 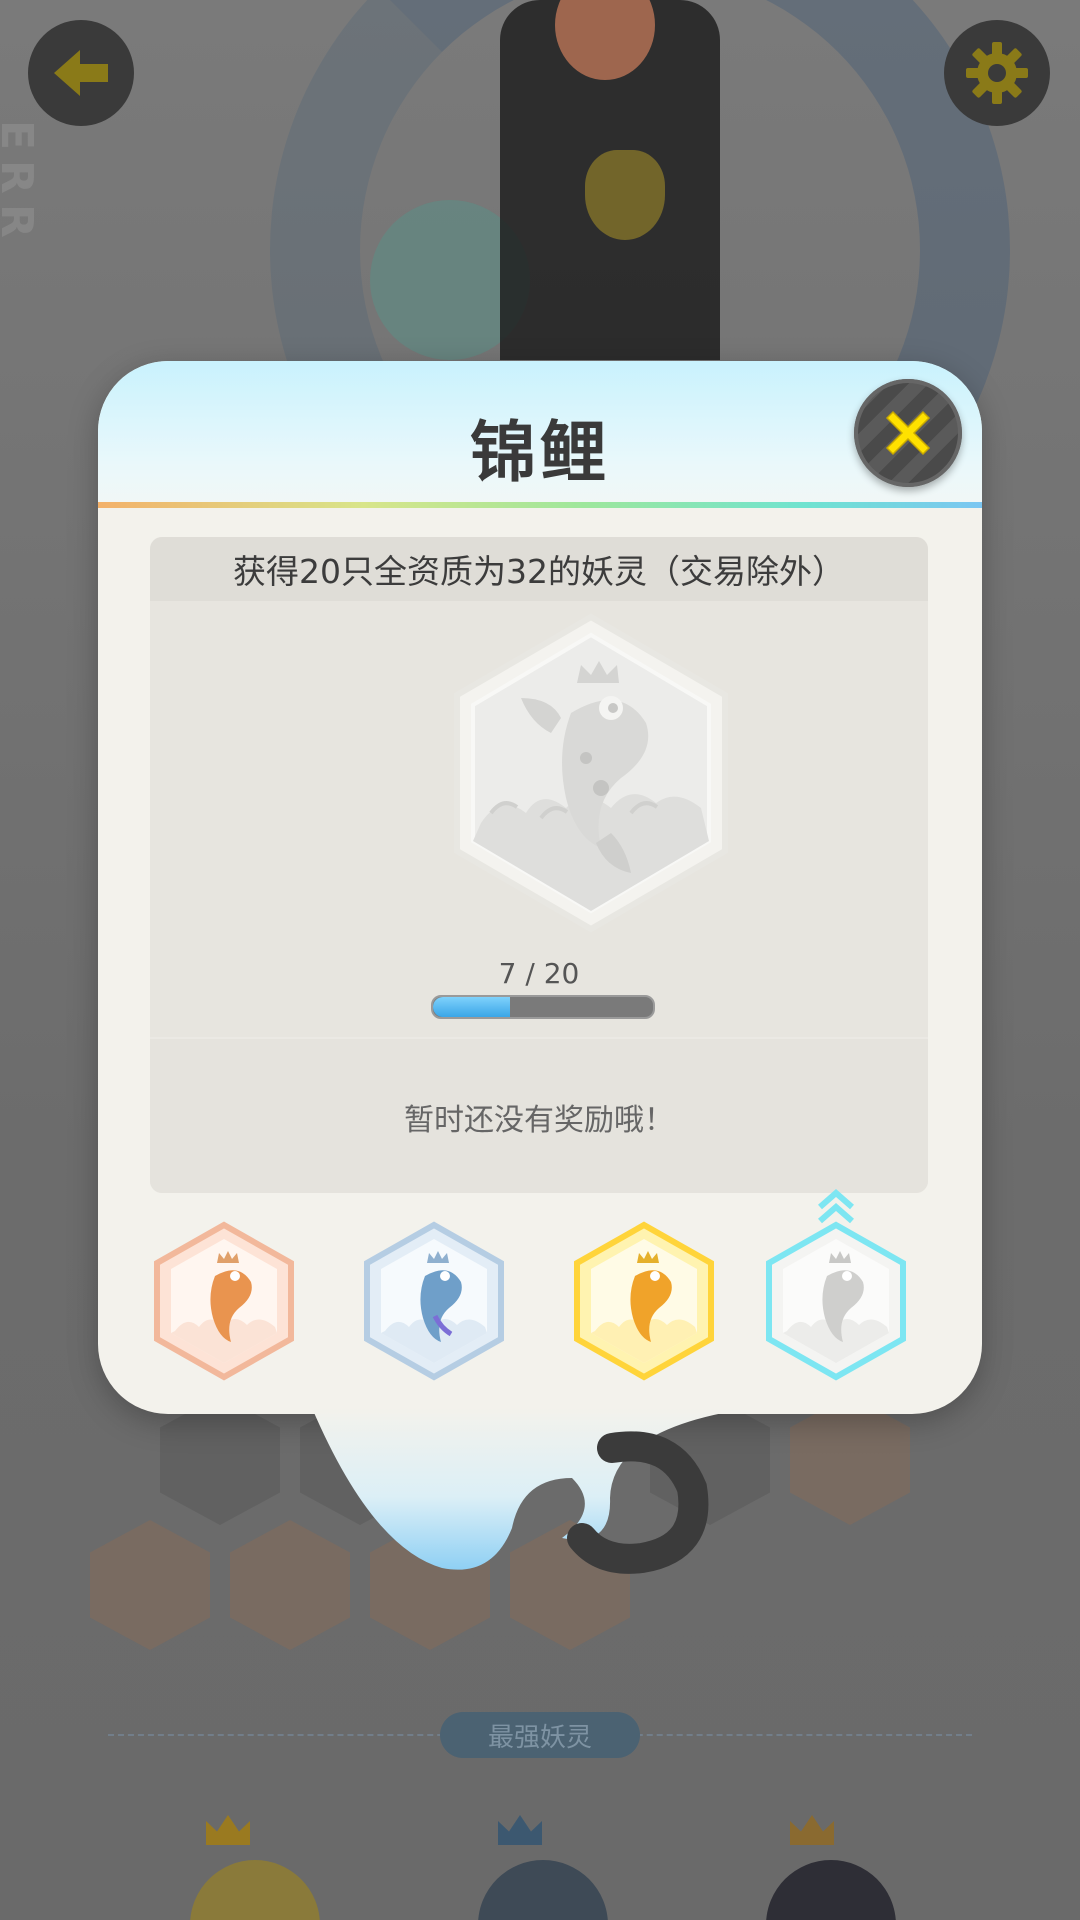 I want to click on back-button, so click(x=81, y=73).